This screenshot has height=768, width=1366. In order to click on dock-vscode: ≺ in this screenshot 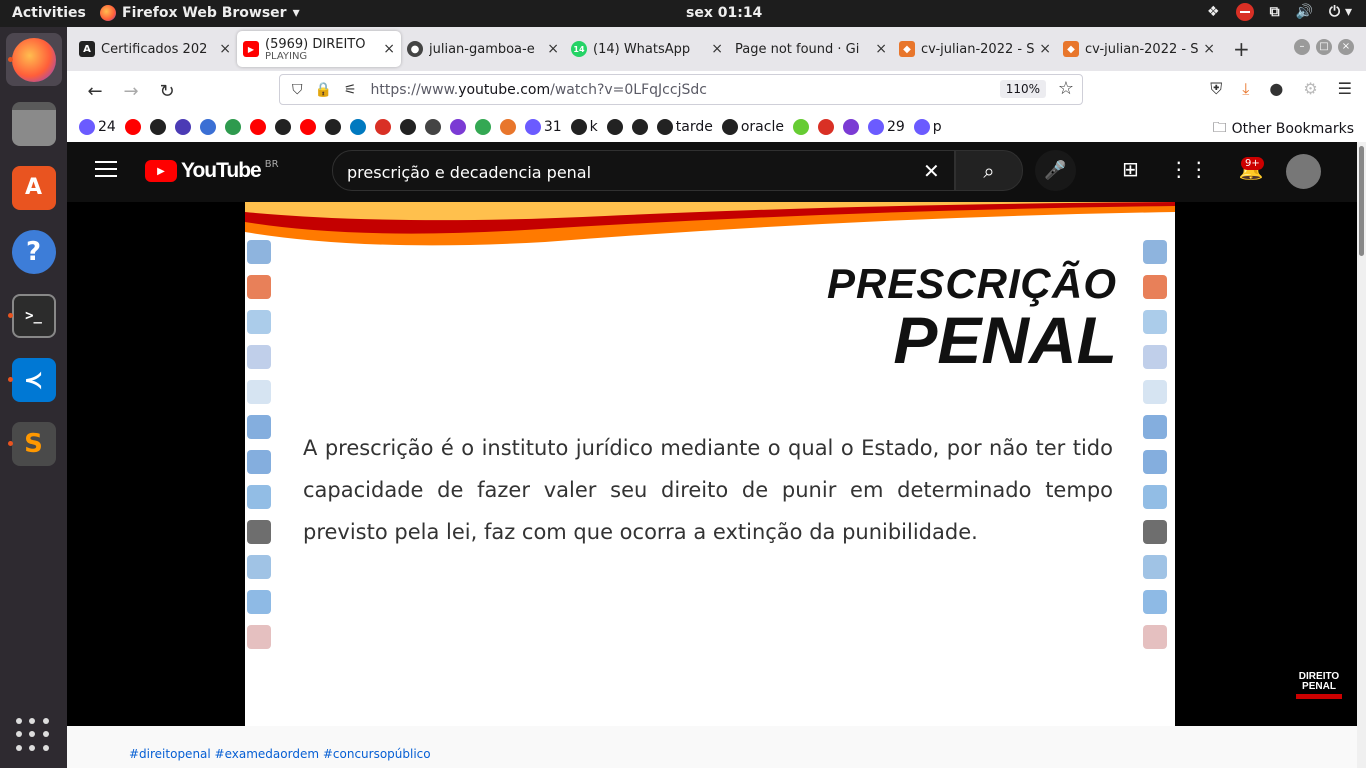, I will do `click(34, 379)`.